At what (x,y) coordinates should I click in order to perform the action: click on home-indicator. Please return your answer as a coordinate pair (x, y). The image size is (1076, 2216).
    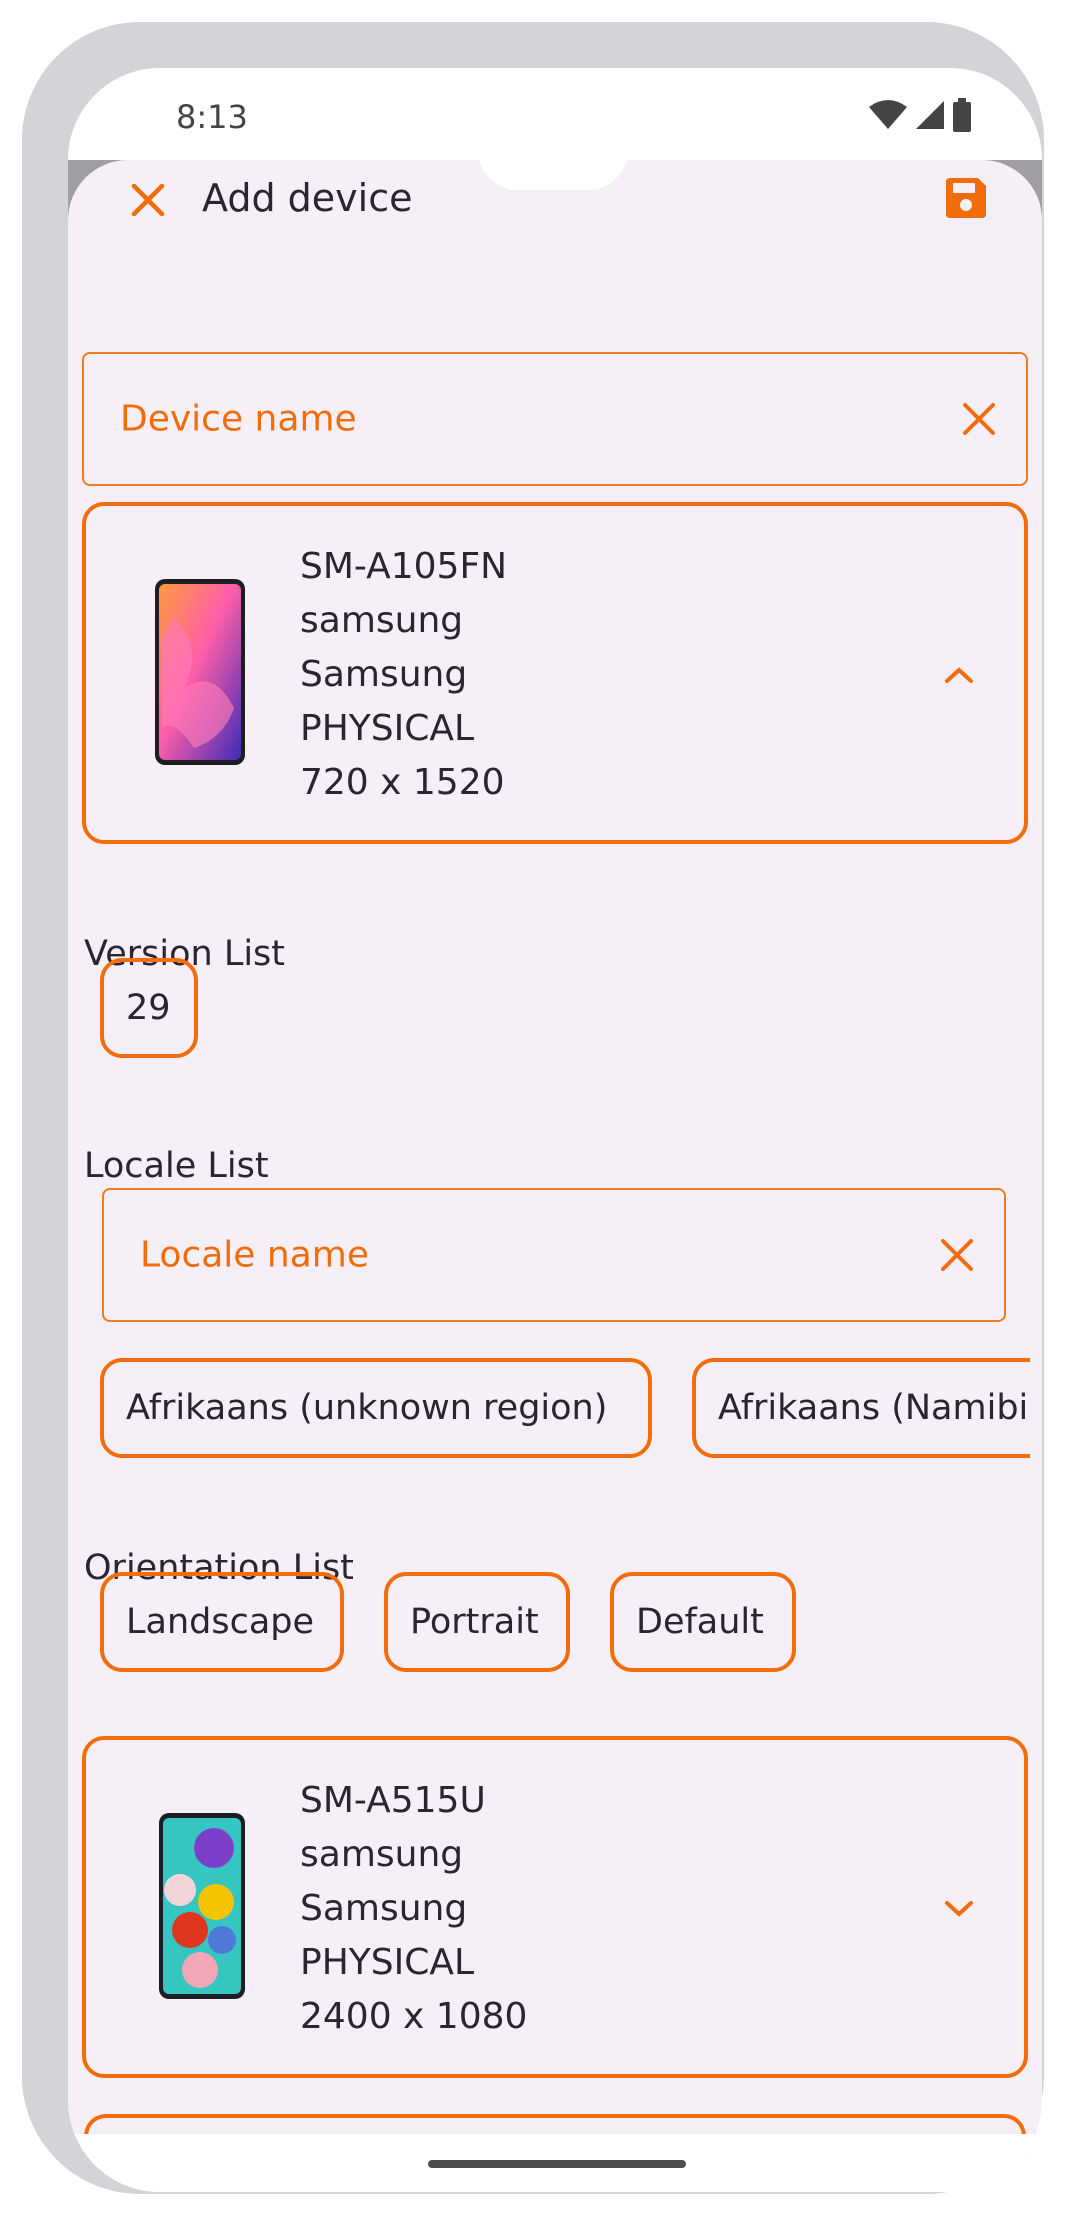
    Looking at the image, I should click on (557, 2164).